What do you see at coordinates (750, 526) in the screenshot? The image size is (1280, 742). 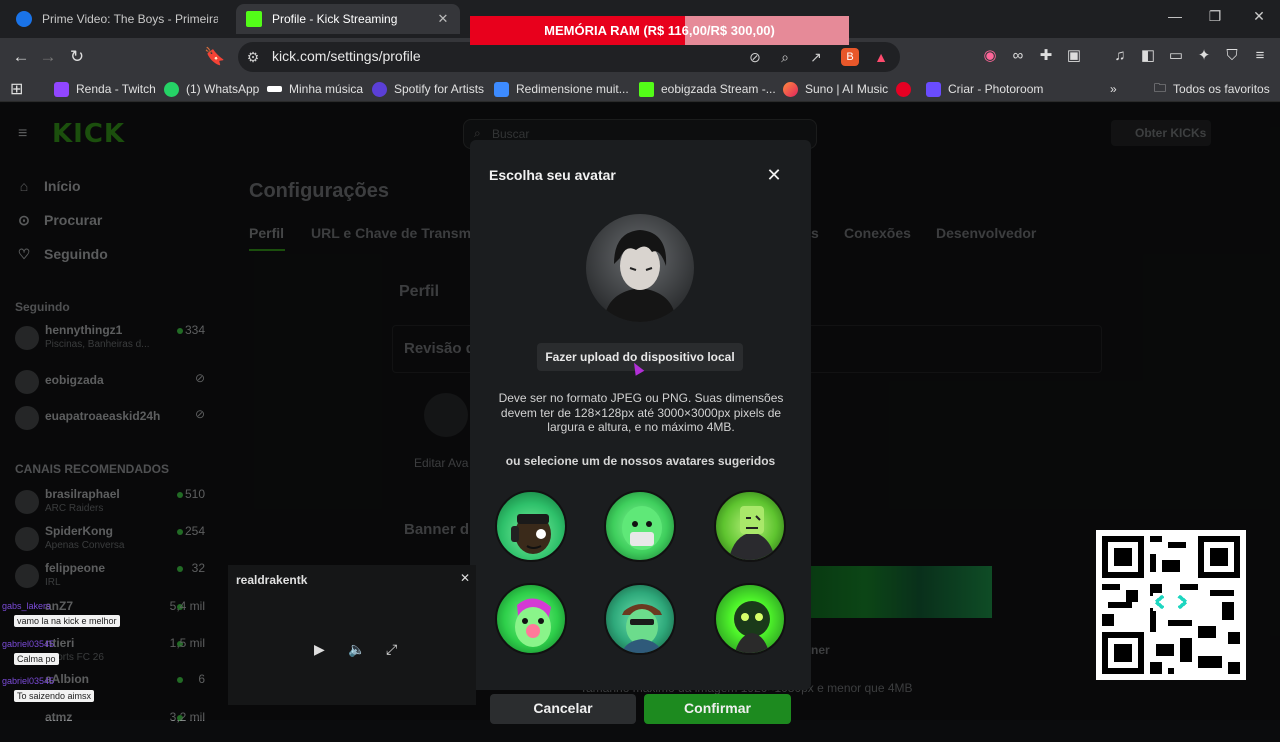 I see `suggested-avatar-hoodie` at bounding box center [750, 526].